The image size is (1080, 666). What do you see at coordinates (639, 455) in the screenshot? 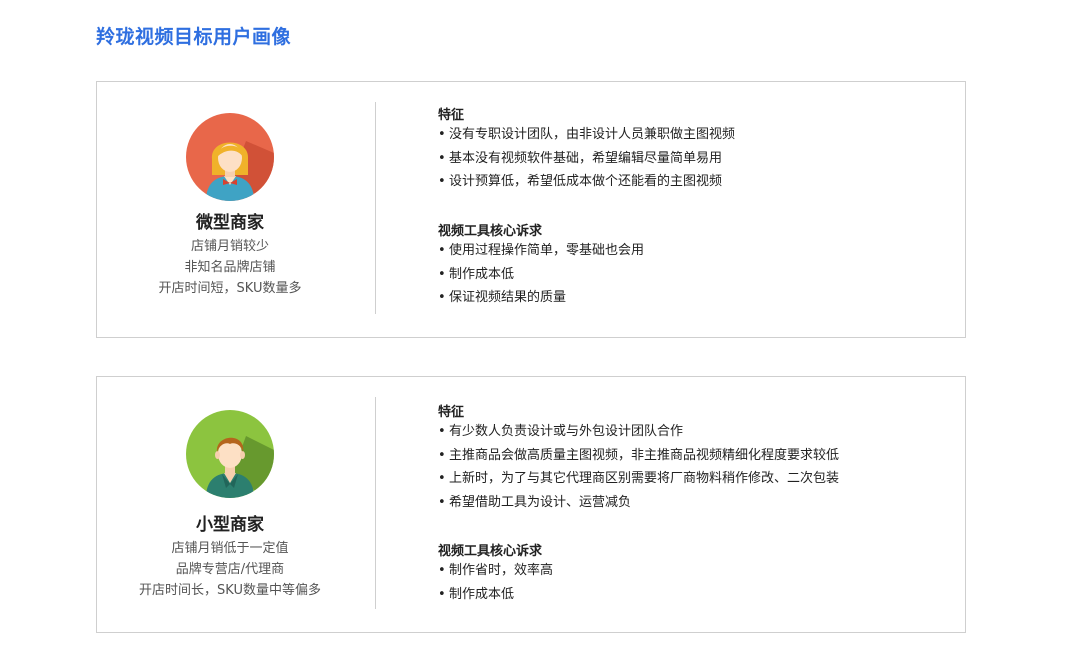
I see `list-item: • 主推商品会做高质量主图视频，非主推商品视频精细化程度要求较低` at bounding box center [639, 455].